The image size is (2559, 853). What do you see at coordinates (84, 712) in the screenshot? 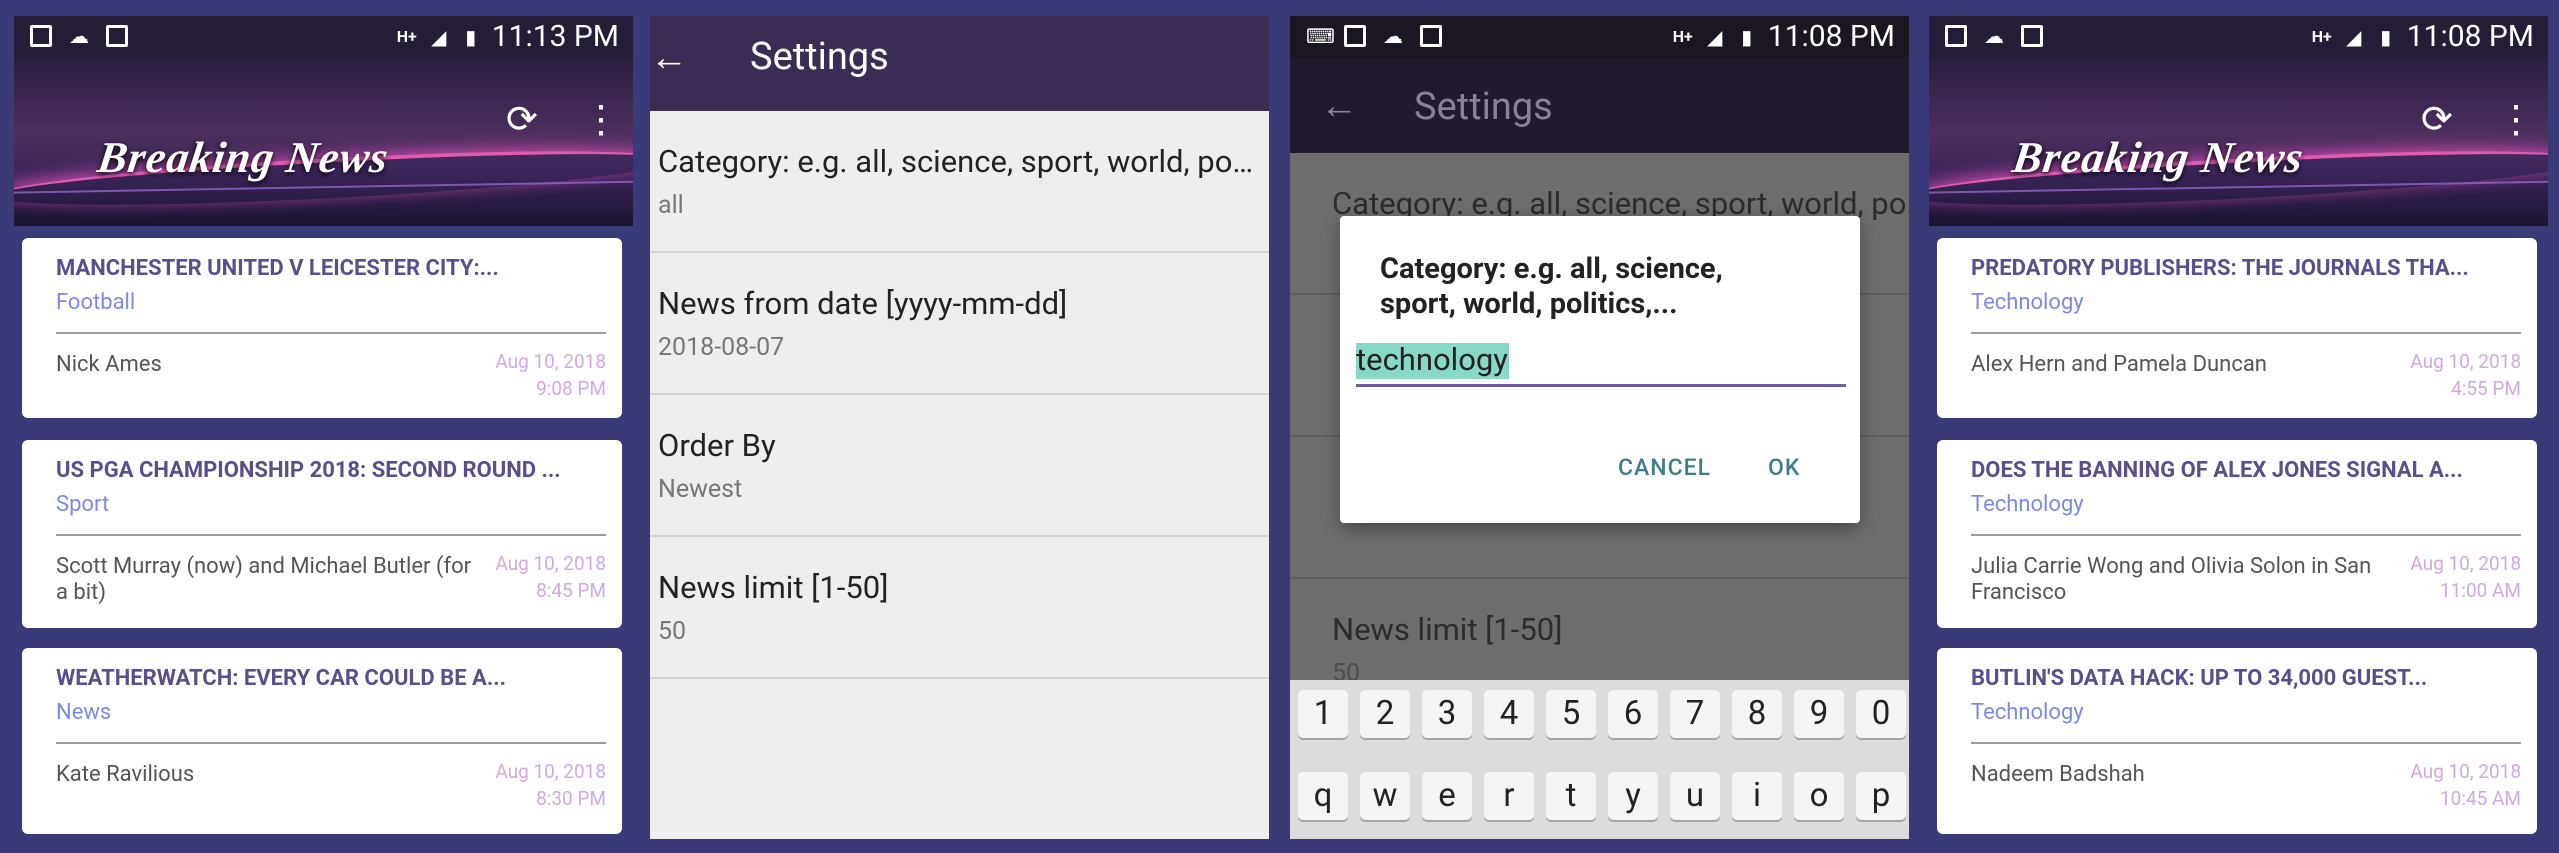
I see `card-section: News` at bounding box center [84, 712].